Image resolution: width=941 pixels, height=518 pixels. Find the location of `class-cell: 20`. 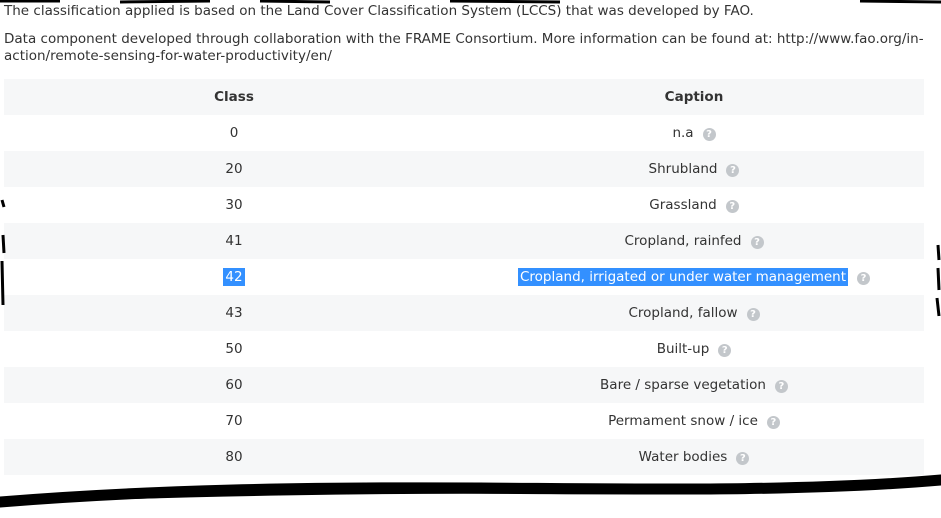

class-cell: 20 is located at coordinates (234, 169).